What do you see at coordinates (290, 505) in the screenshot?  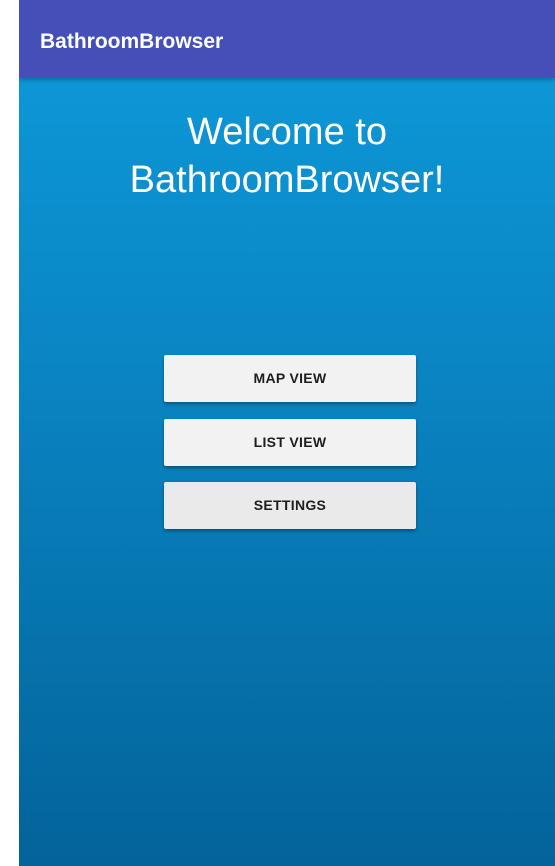 I see `settings-button: SETTINGS` at bounding box center [290, 505].